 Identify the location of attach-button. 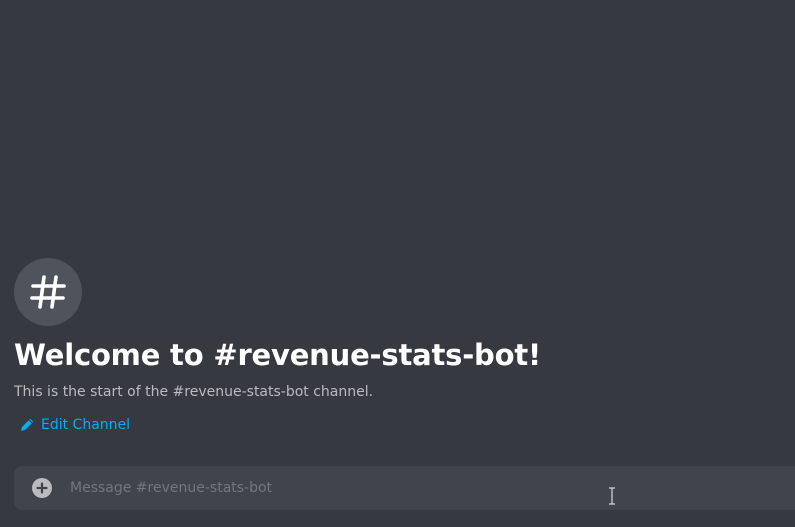
(42, 488).